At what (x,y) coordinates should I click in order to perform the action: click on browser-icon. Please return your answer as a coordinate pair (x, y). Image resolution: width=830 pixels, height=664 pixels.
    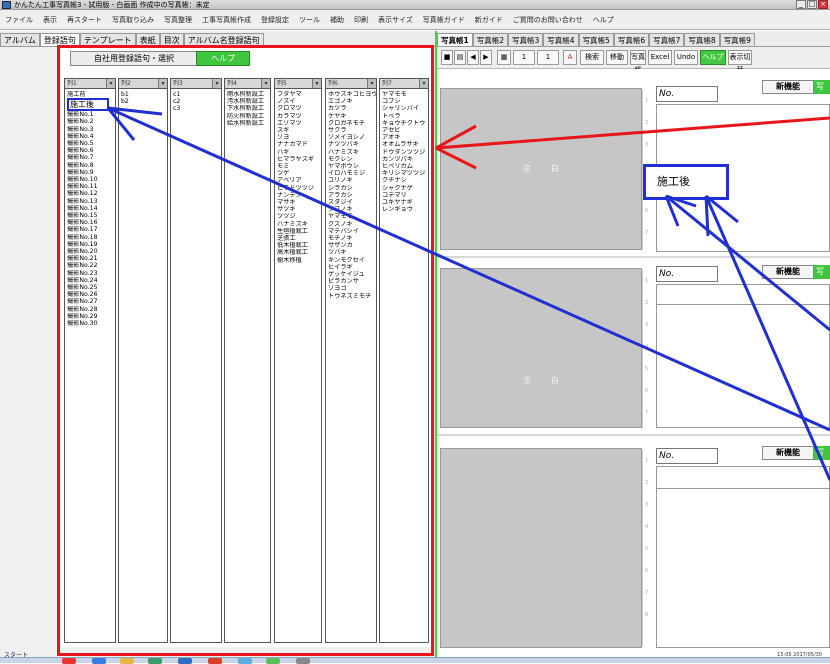
    Looking at the image, I should click on (69, 661).